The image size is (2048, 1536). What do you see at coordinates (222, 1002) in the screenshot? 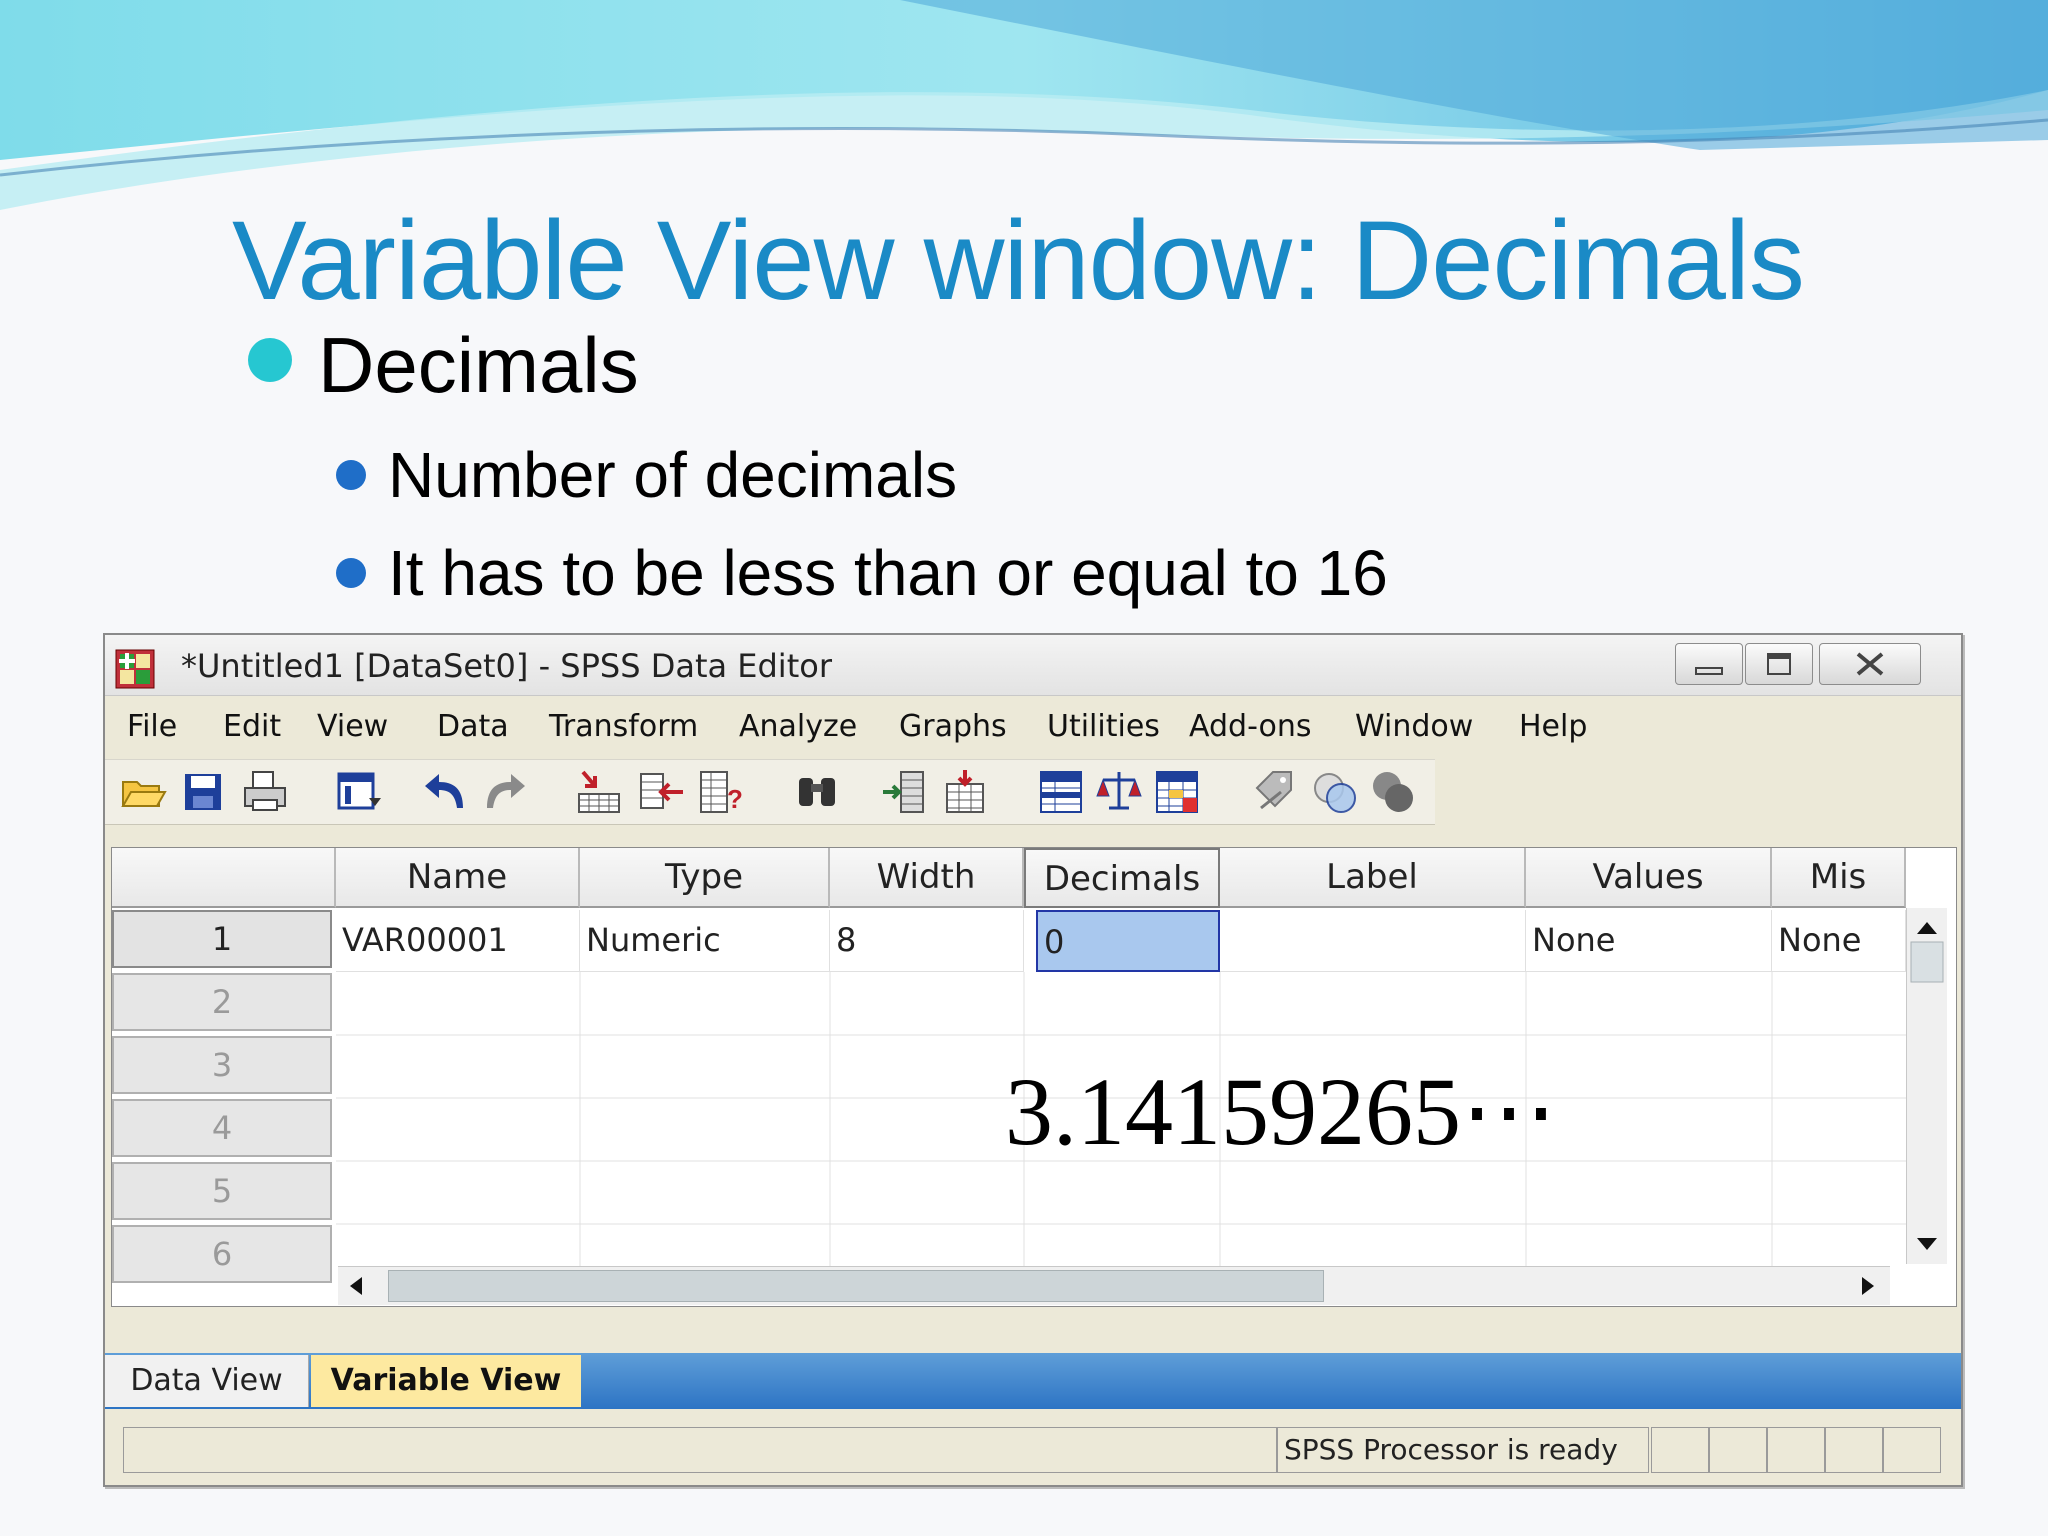
I see `row-header-2: 2` at bounding box center [222, 1002].